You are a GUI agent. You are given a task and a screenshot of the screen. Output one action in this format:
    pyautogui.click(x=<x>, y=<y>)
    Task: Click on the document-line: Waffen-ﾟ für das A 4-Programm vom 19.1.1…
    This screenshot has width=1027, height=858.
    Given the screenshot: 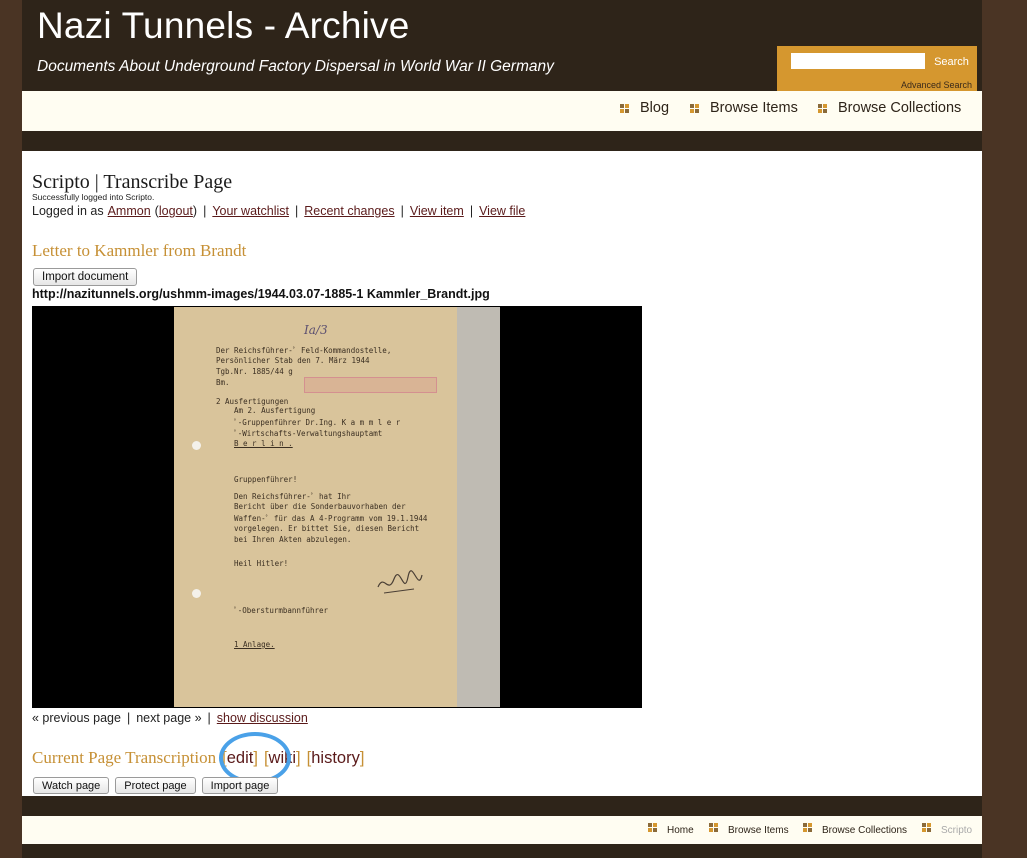 What is the action you would take?
    pyautogui.click(x=331, y=518)
    